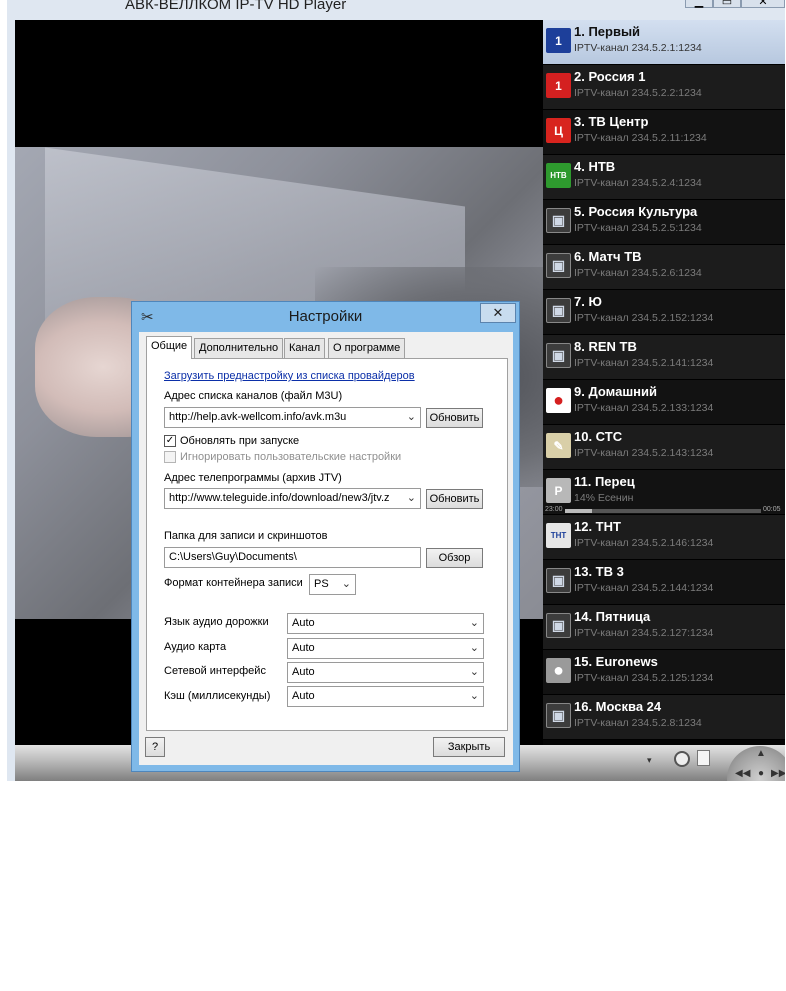  I want to click on tv-center-logo: Ц, so click(558, 130).